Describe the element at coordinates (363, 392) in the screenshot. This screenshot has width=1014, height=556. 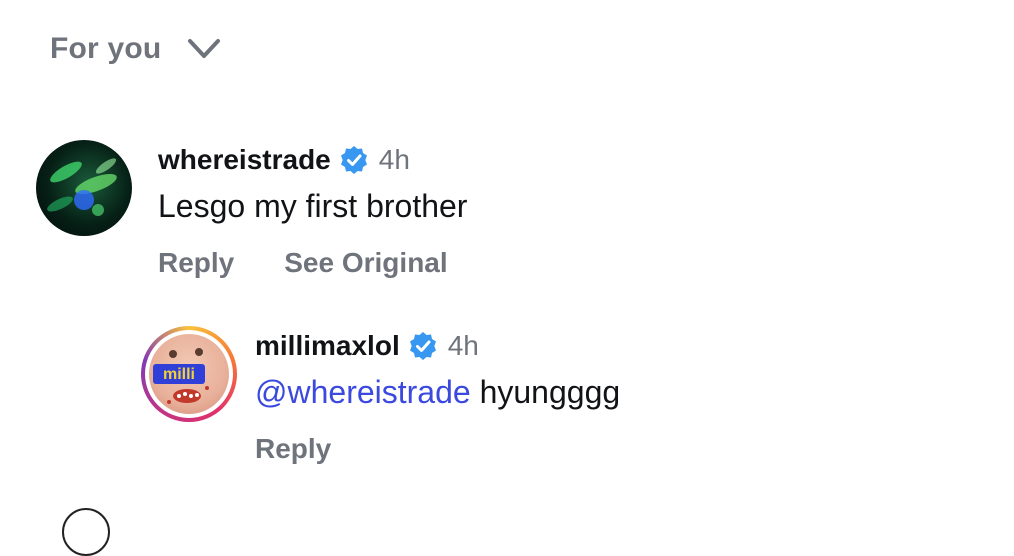
I see `mention-link: @whereistrade` at that location.